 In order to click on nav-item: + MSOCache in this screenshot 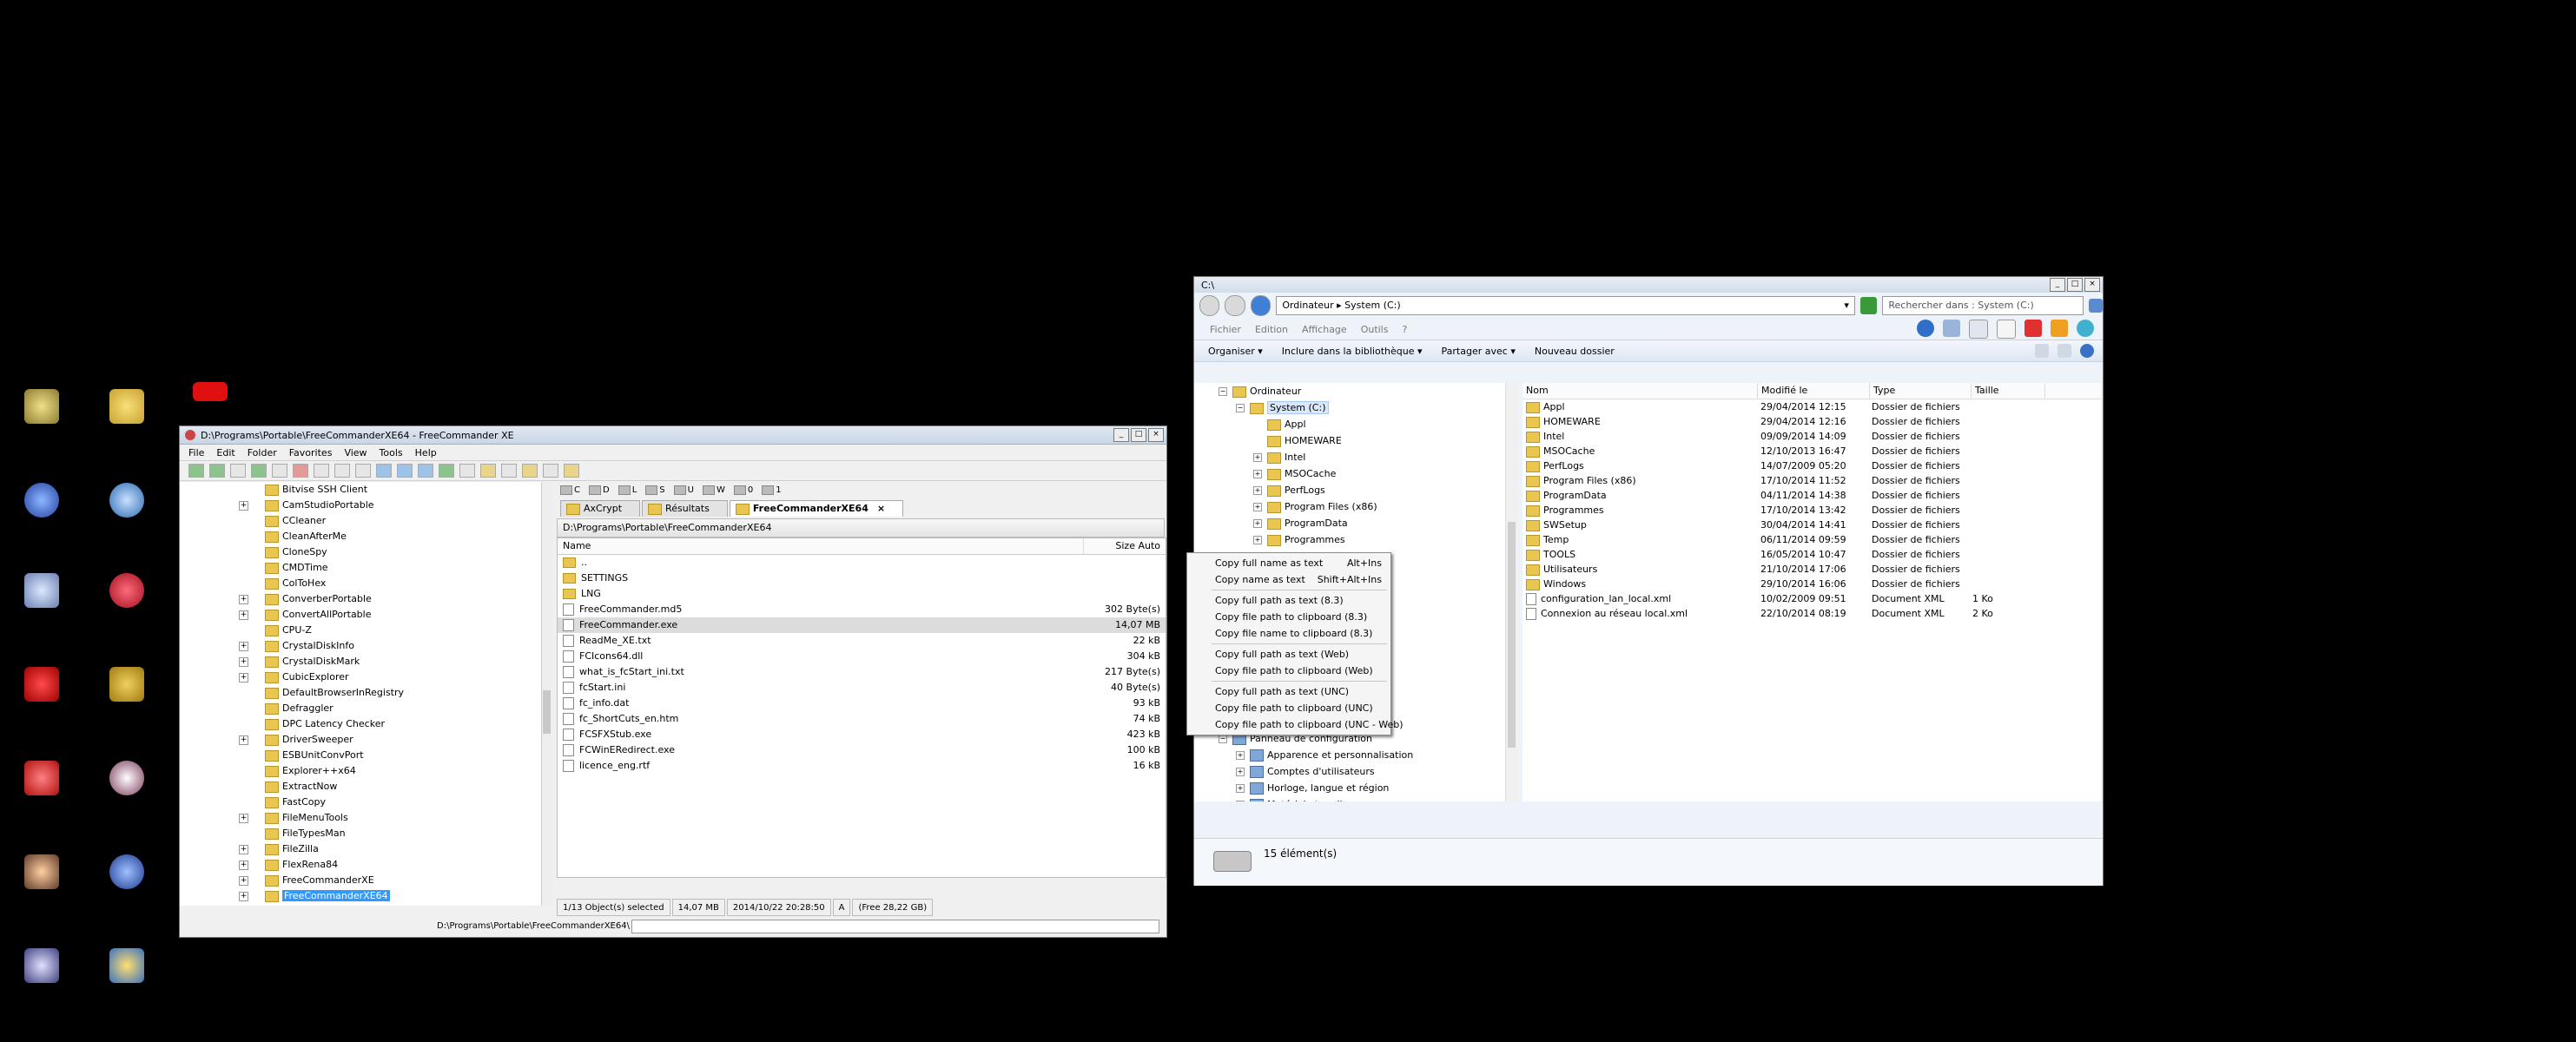, I will do `click(1355, 473)`.